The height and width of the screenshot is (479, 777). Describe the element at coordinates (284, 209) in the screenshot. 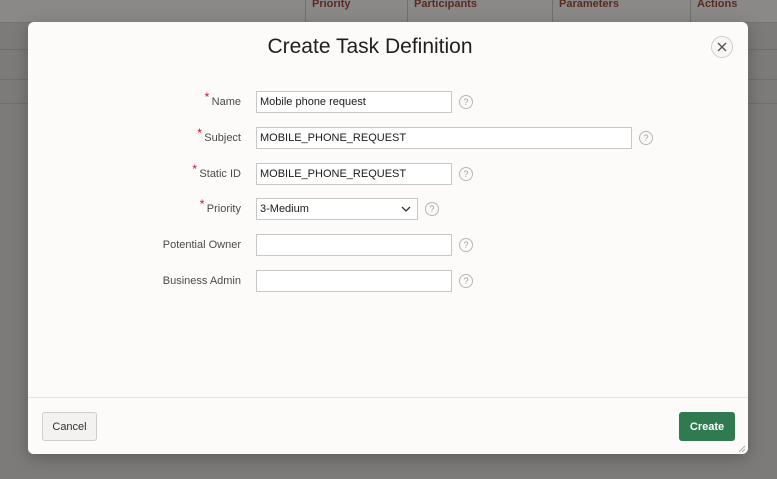

I see `priority-selected-value: 3-Medium` at that location.